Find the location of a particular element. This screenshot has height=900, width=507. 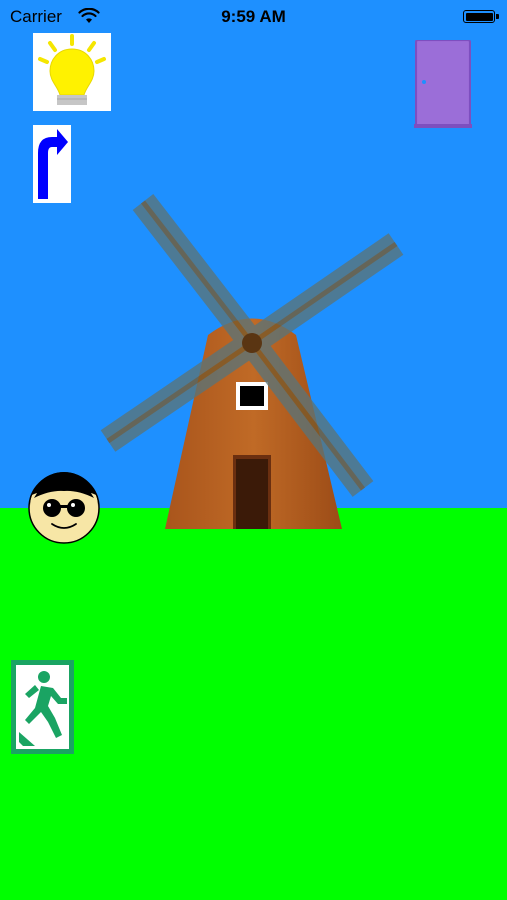

turn-arrow-icon is located at coordinates (53, 164).